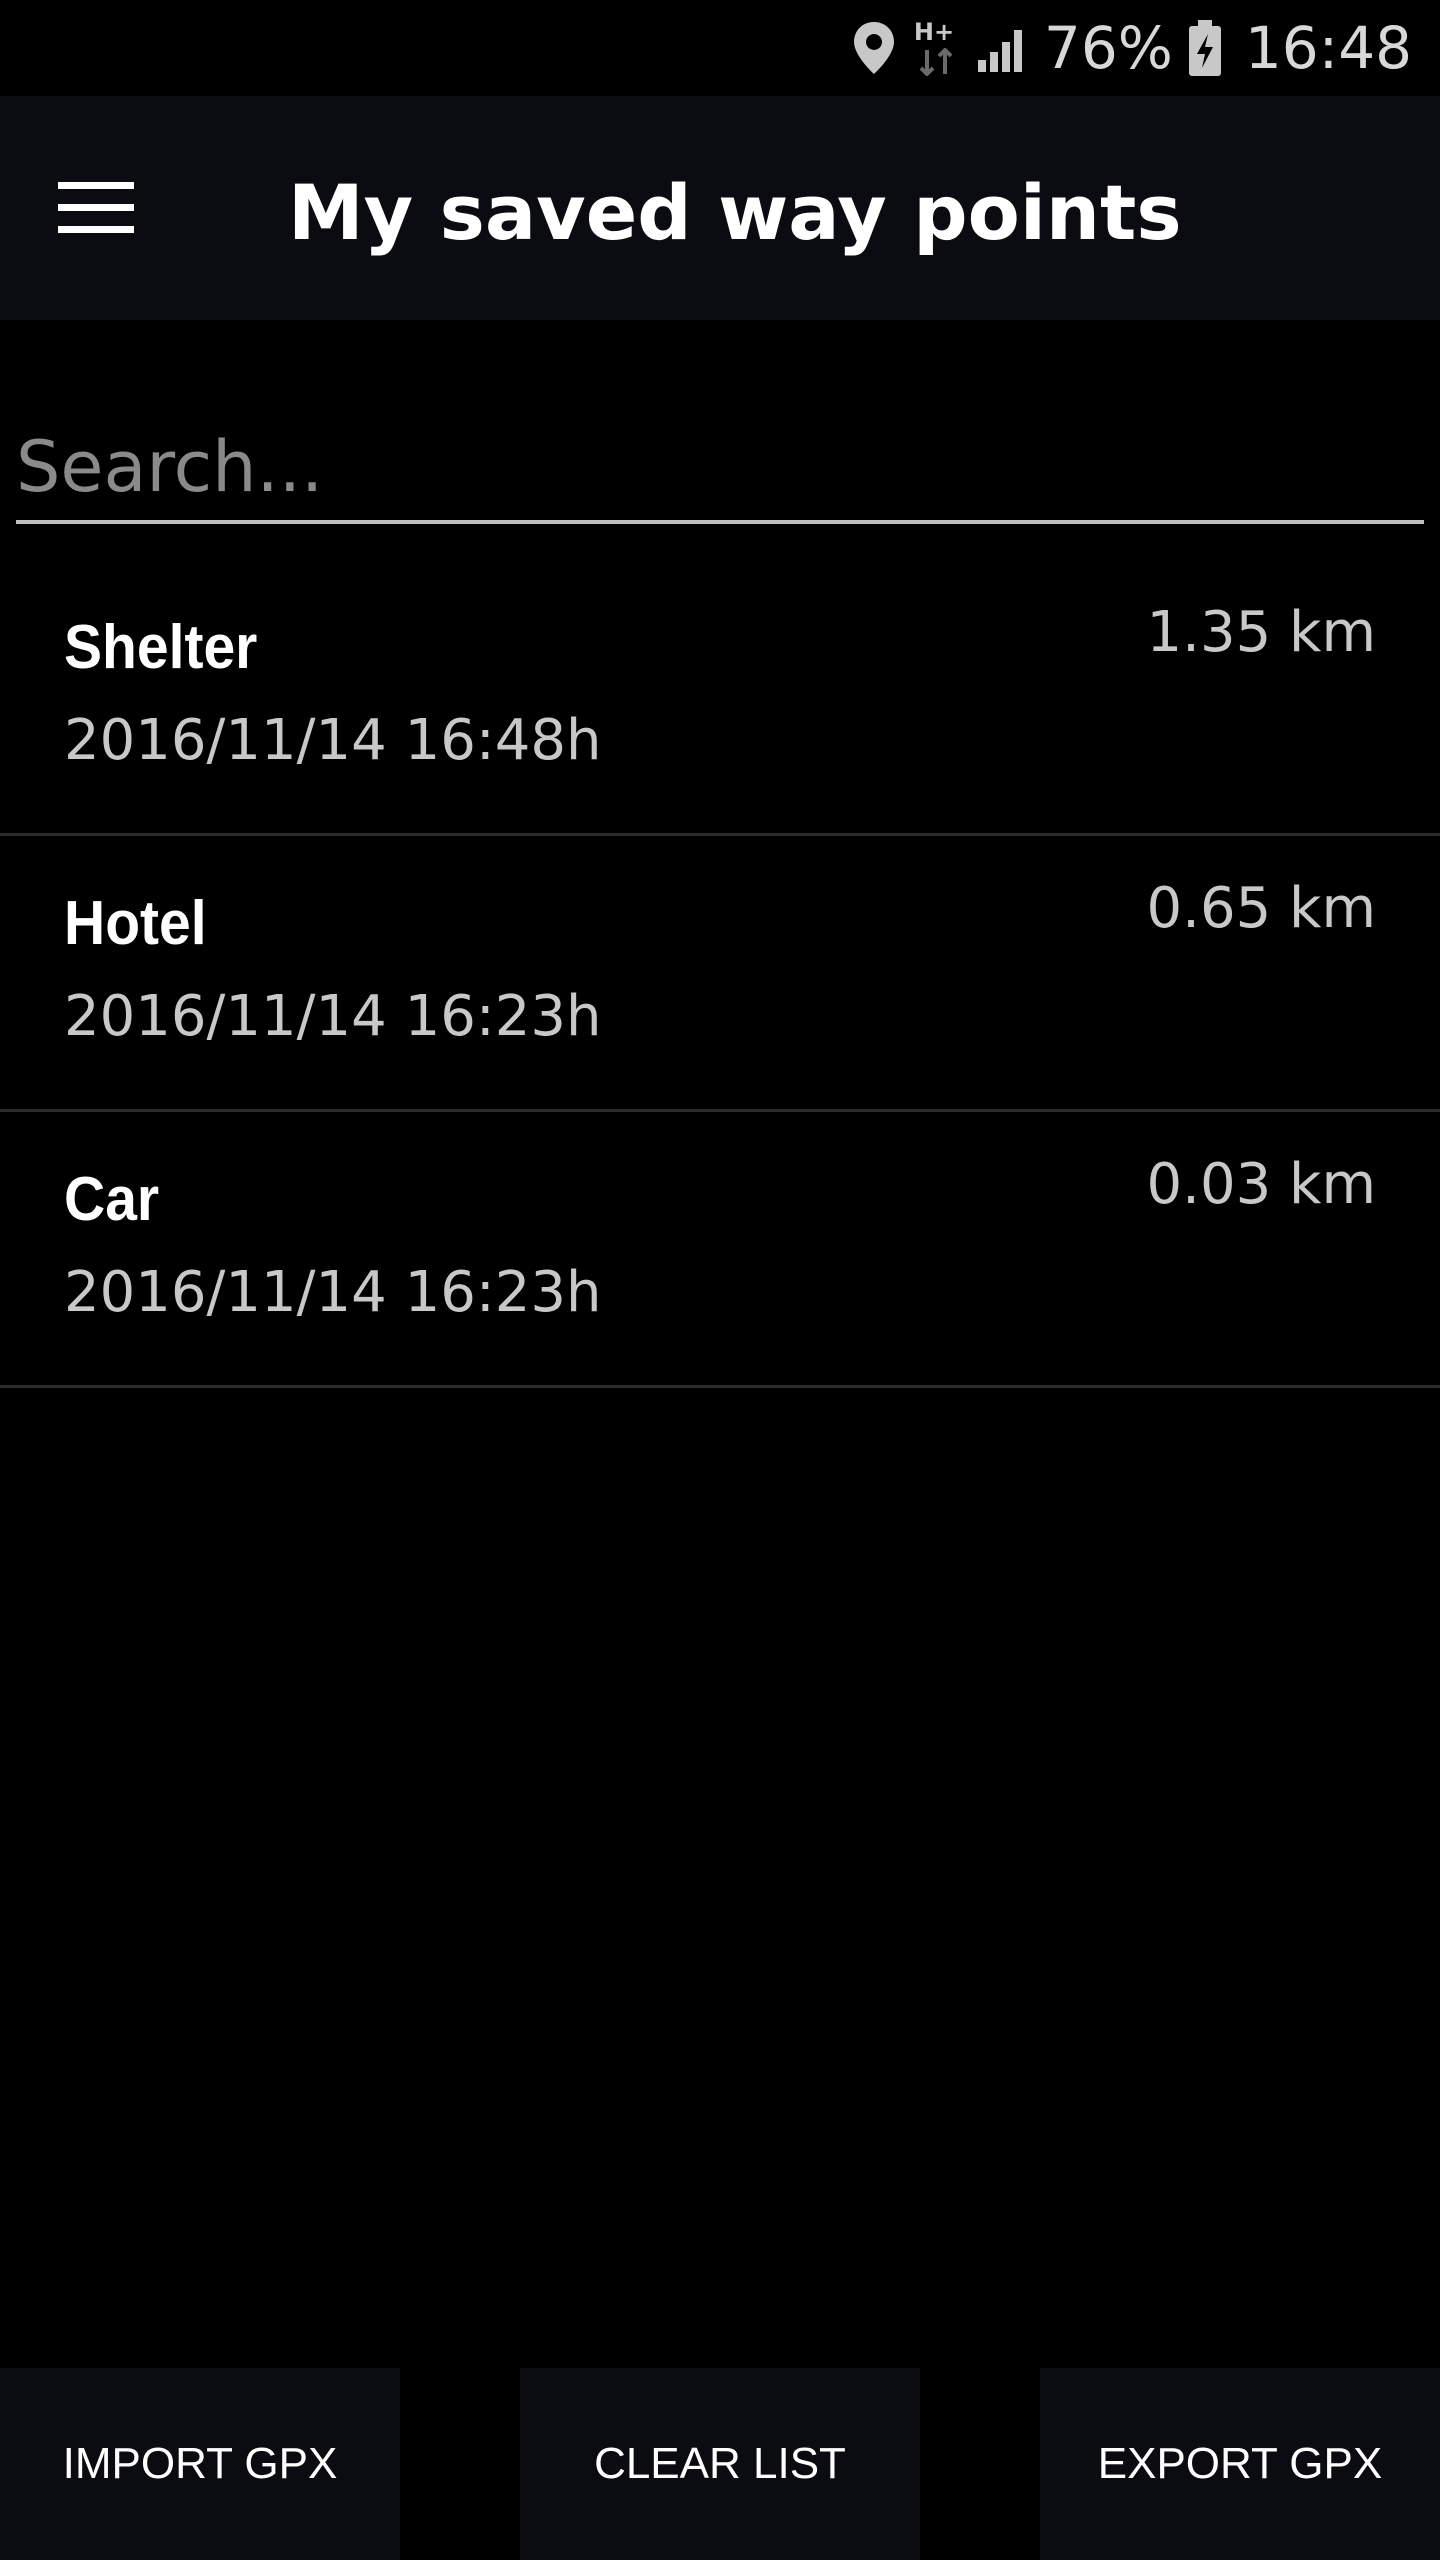  What do you see at coordinates (161, 647) in the screenshot?
I see `waypoint-name: Shelter` at bounding box center [161, 647].